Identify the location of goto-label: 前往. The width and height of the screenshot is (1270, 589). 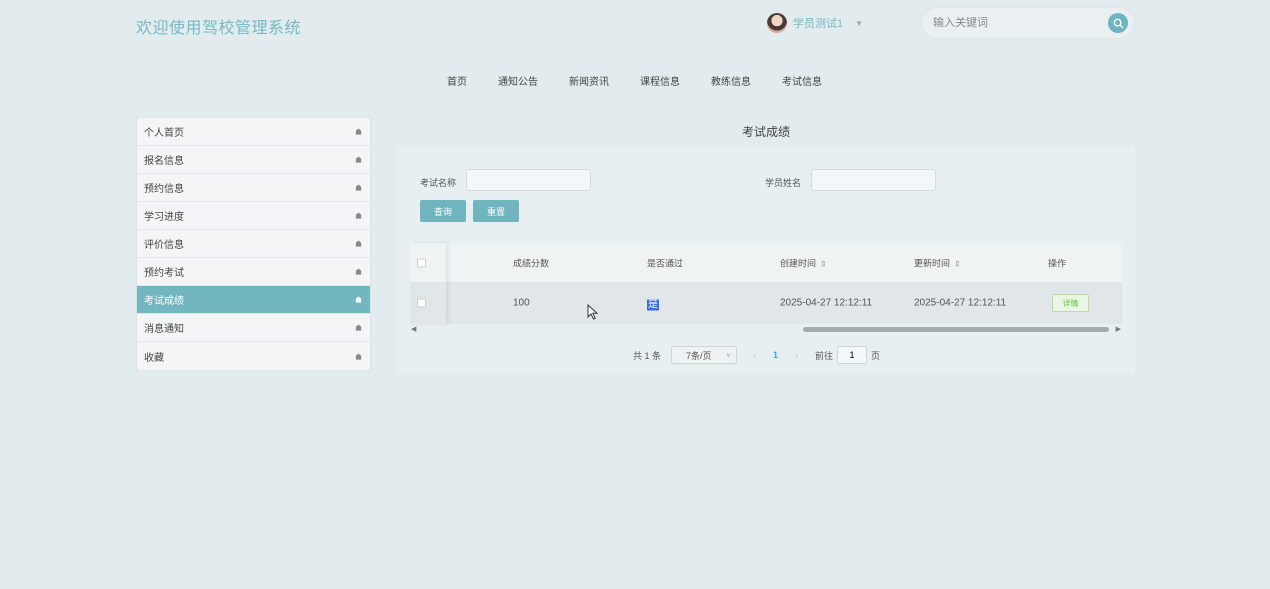
(824, 355).